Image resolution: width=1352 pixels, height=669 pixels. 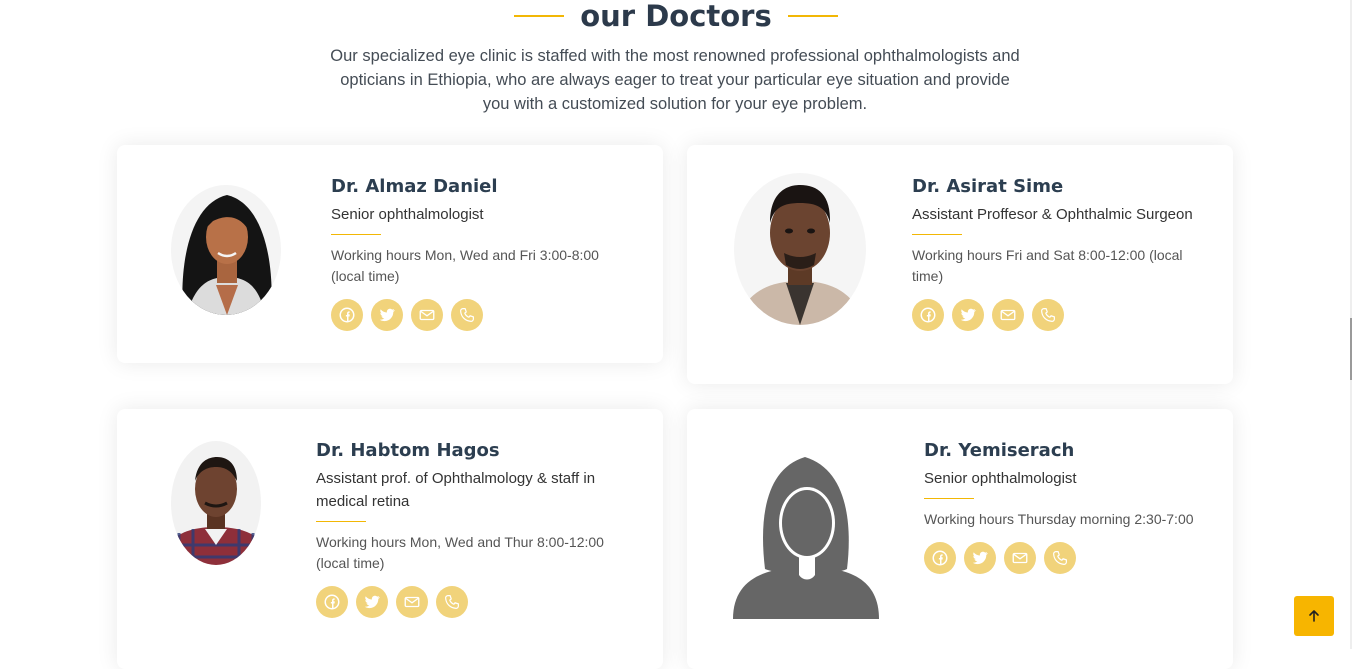 I want to click on doctor-hours: Working hours Thursday morning 2:30-7:00, so click(x=1059, y=519).